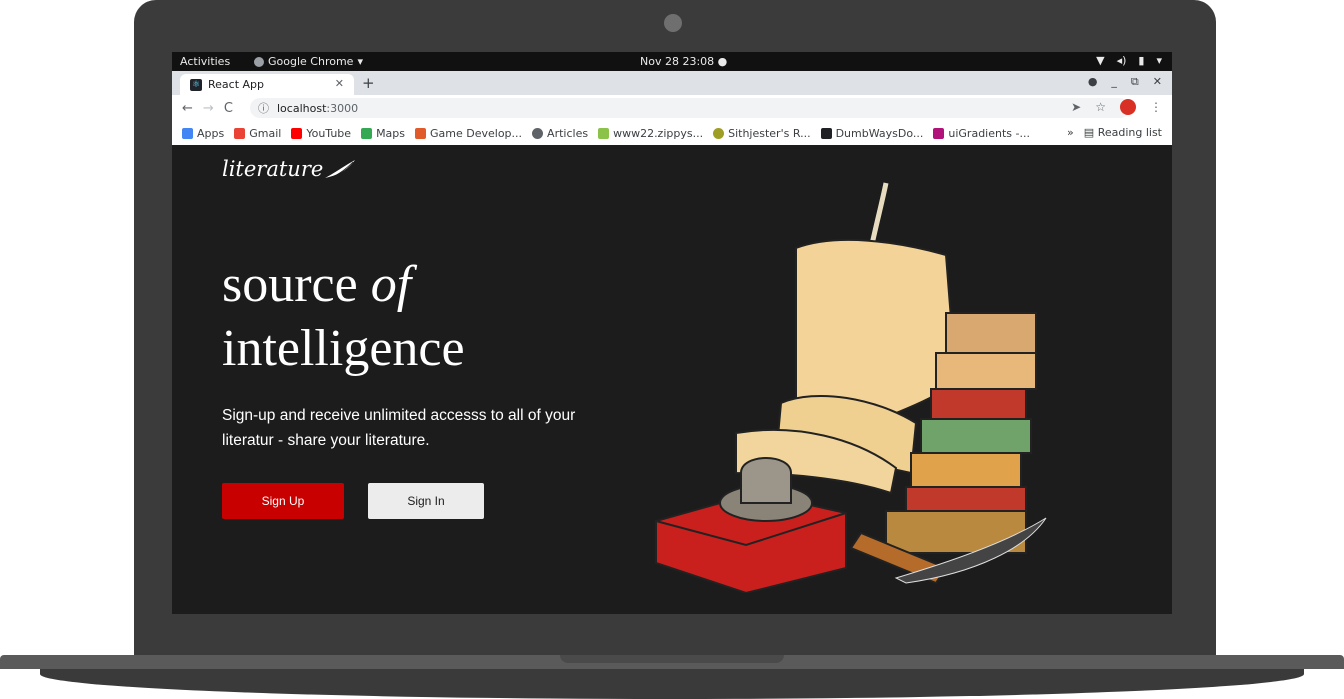  What do you see at coordinates (1129, 60) in the screenshot?
I see `system-tray: ▼ ◂) ▮ ▾` at bounding box center [1129, 60].